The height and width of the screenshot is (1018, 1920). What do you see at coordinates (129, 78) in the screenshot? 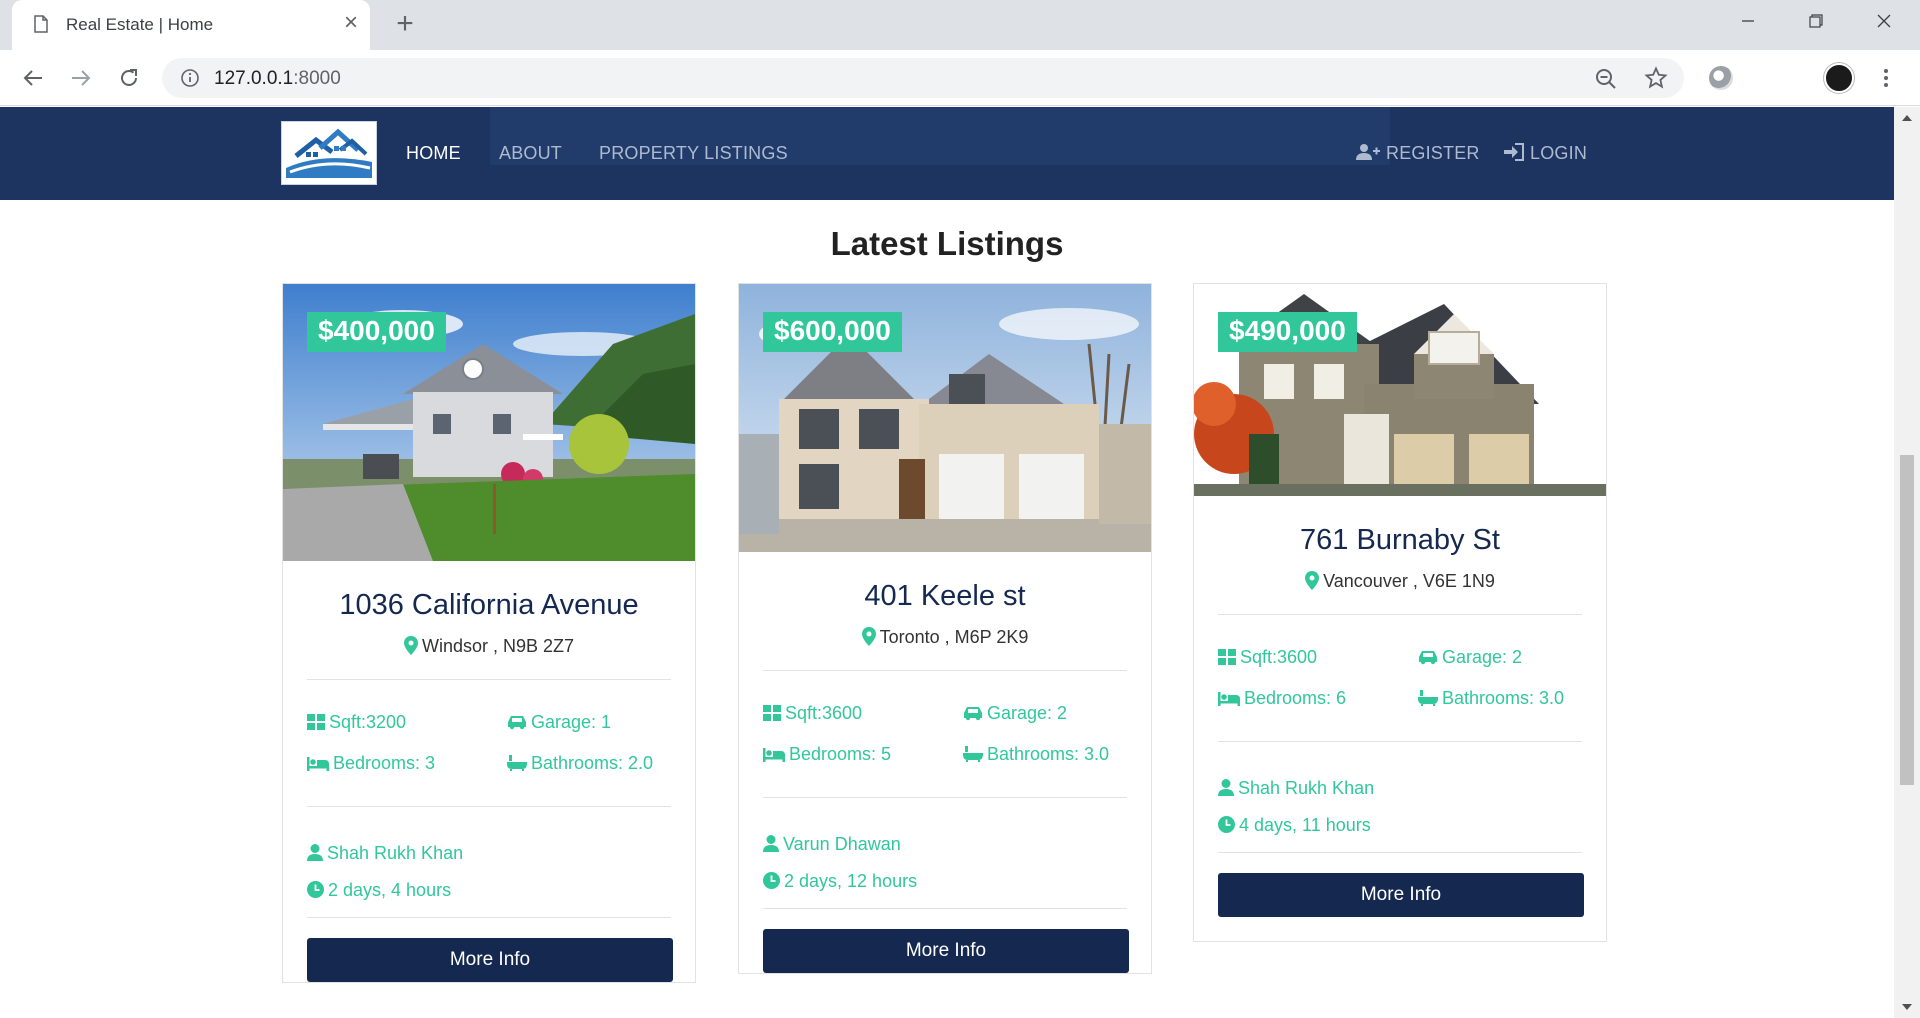
I see `reload-icon` at bounding box center [129, 78].